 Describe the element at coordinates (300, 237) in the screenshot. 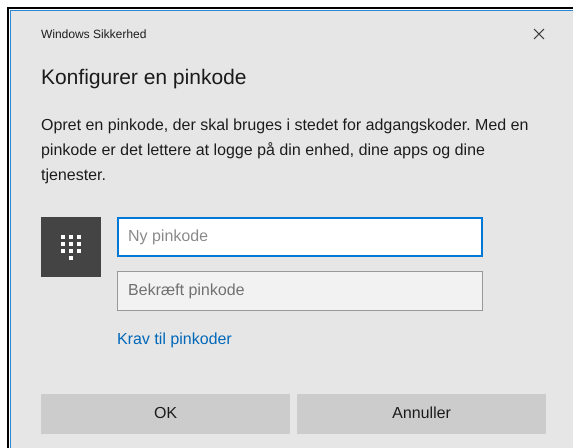

I see `pin-field: Ny pinkode` at that location.